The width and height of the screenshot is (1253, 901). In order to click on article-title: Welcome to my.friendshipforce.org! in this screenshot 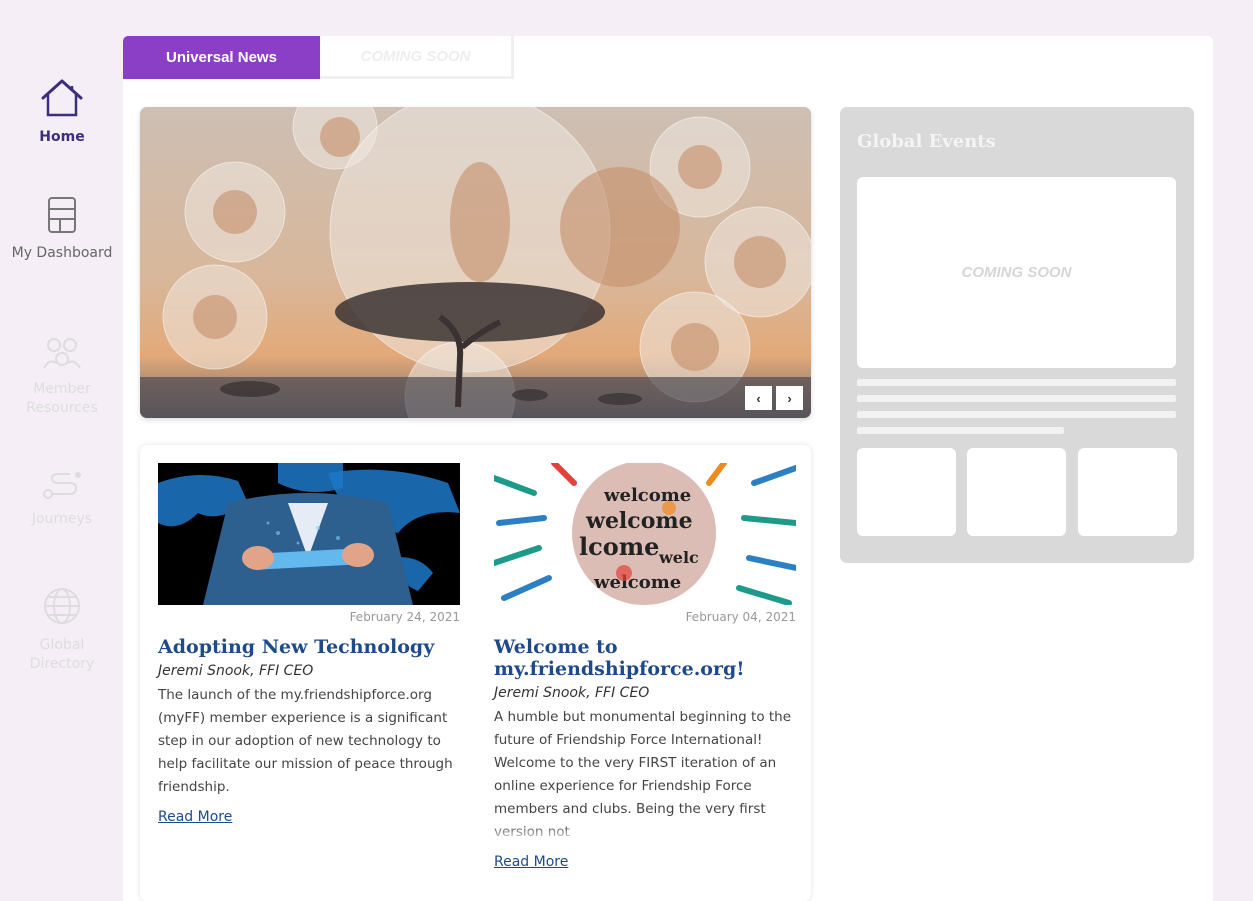, I will do `click(645, 658)`.